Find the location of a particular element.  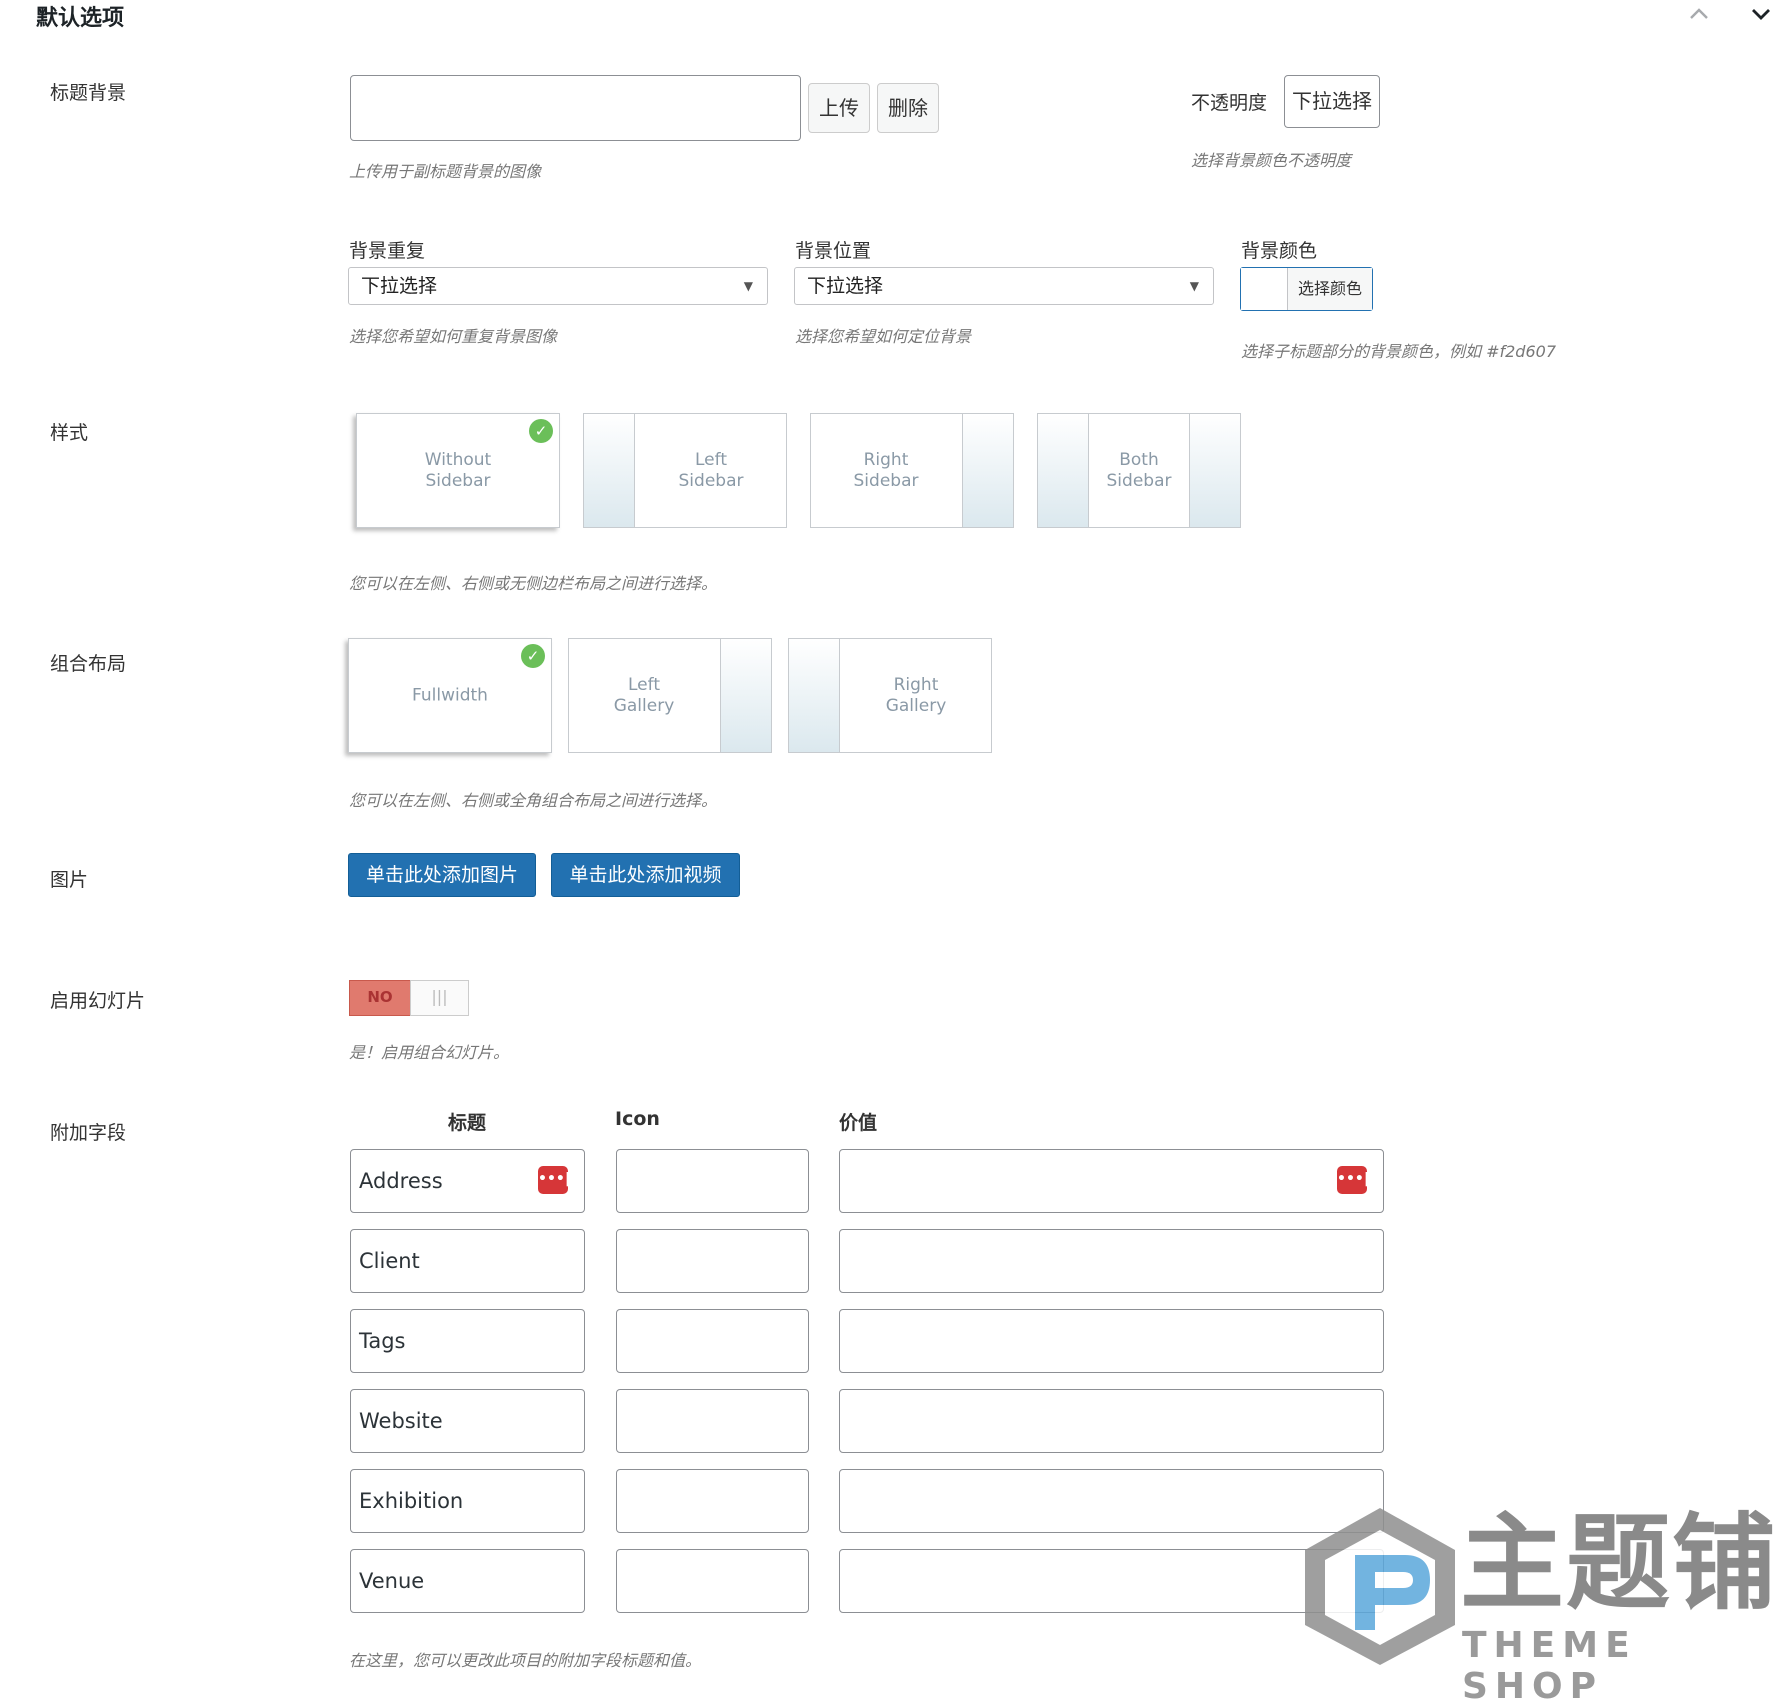

style-option-left-sidebar: Left Sidebar is located at coordinates (685, 470).